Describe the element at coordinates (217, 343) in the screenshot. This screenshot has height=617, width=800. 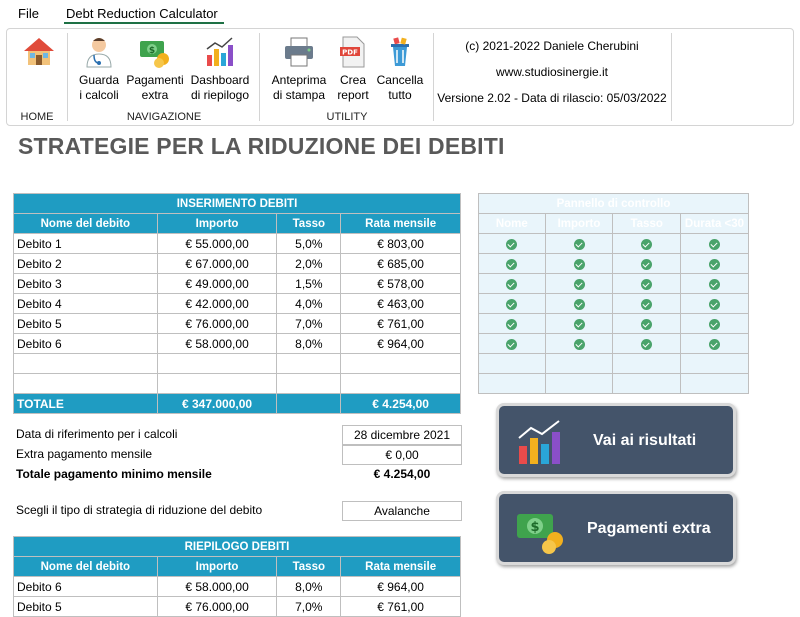
I see `debt-amount-cell: € 58.000,00` at that location.